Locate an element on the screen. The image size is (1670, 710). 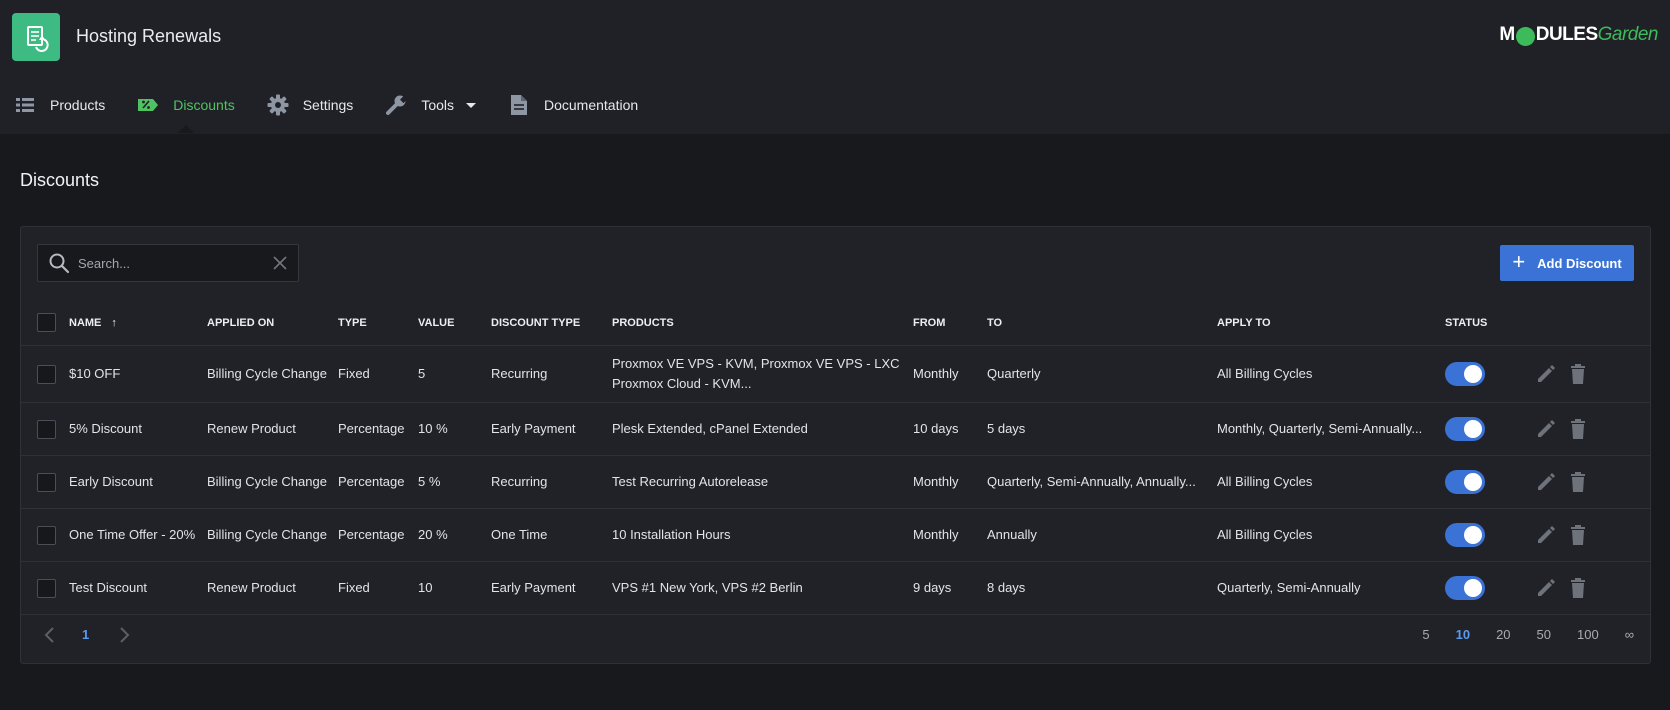
column-label-name: NAME is located at coordinates (85, 322).